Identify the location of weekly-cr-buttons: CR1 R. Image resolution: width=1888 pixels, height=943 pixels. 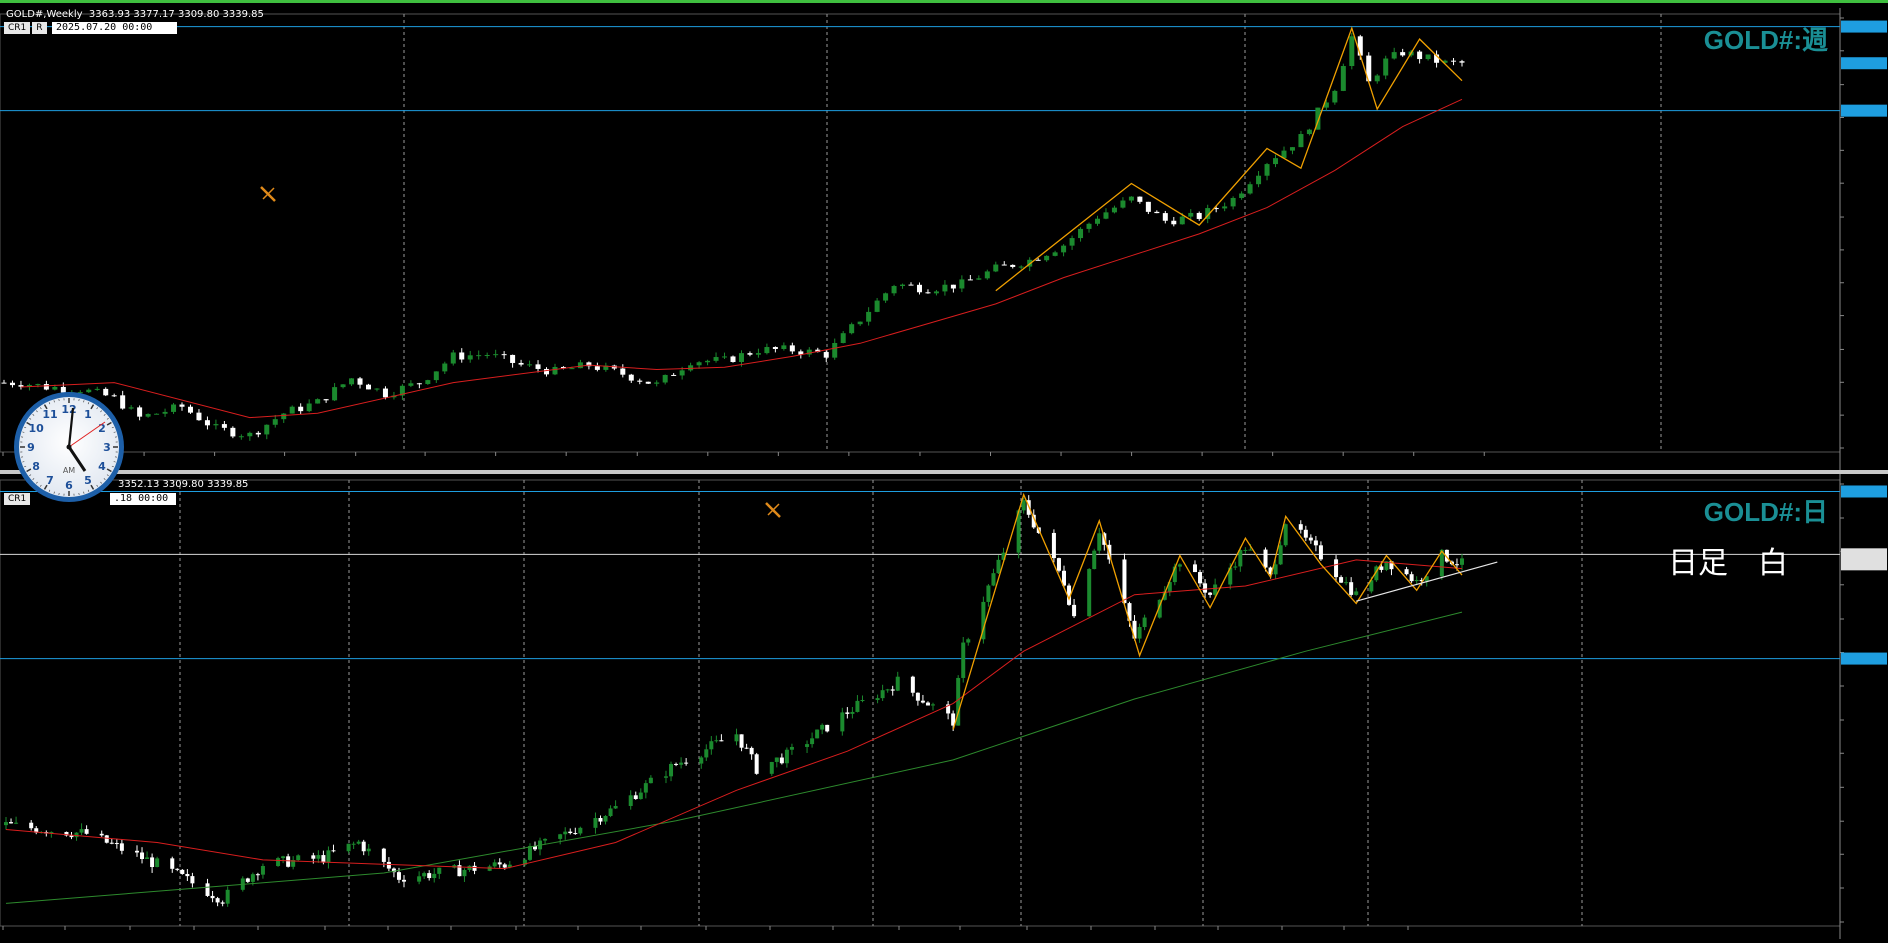
(25, 28).